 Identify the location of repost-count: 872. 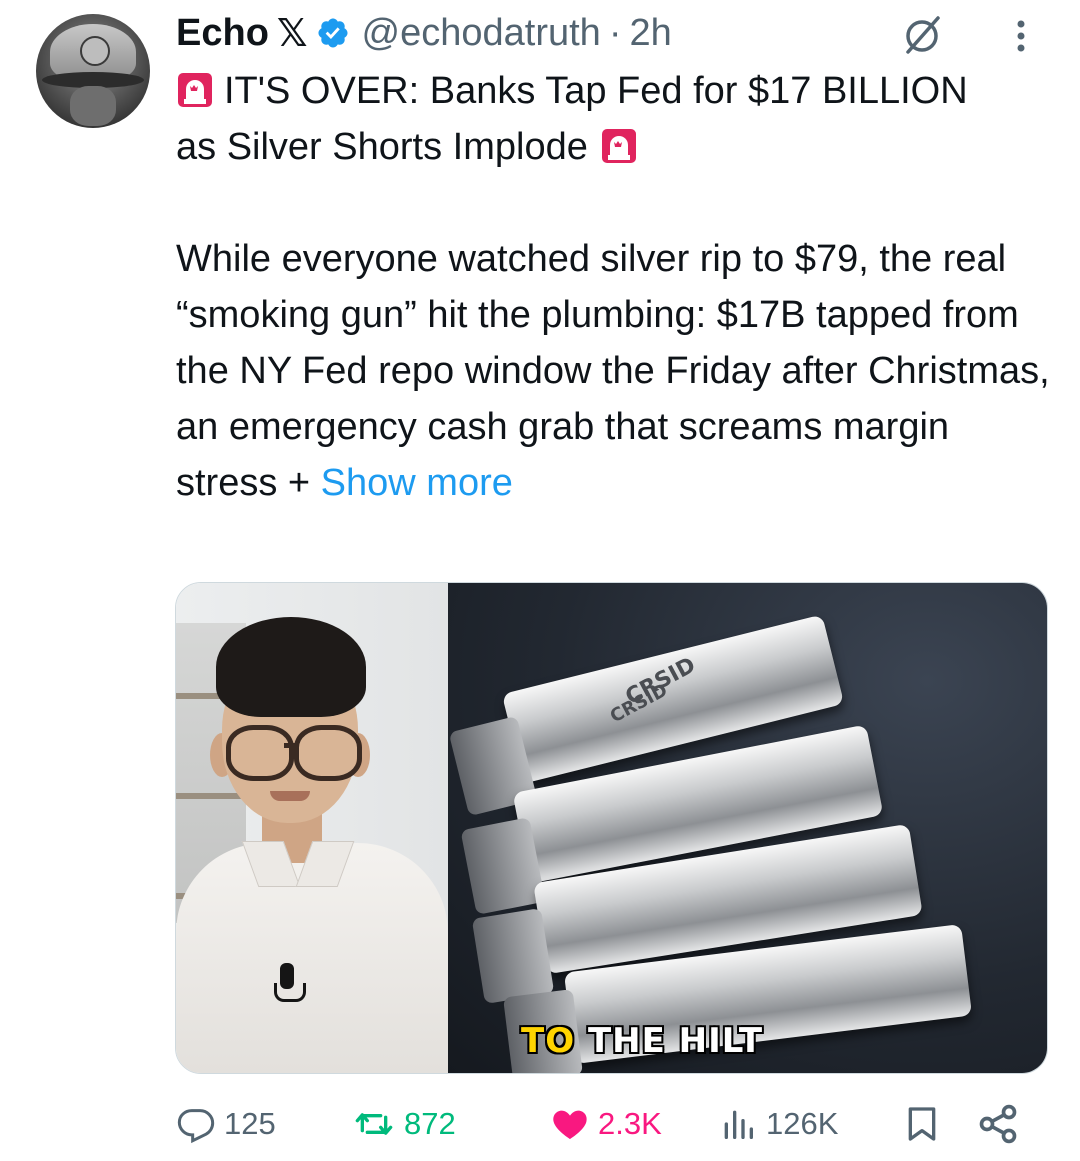
(430, 1123).